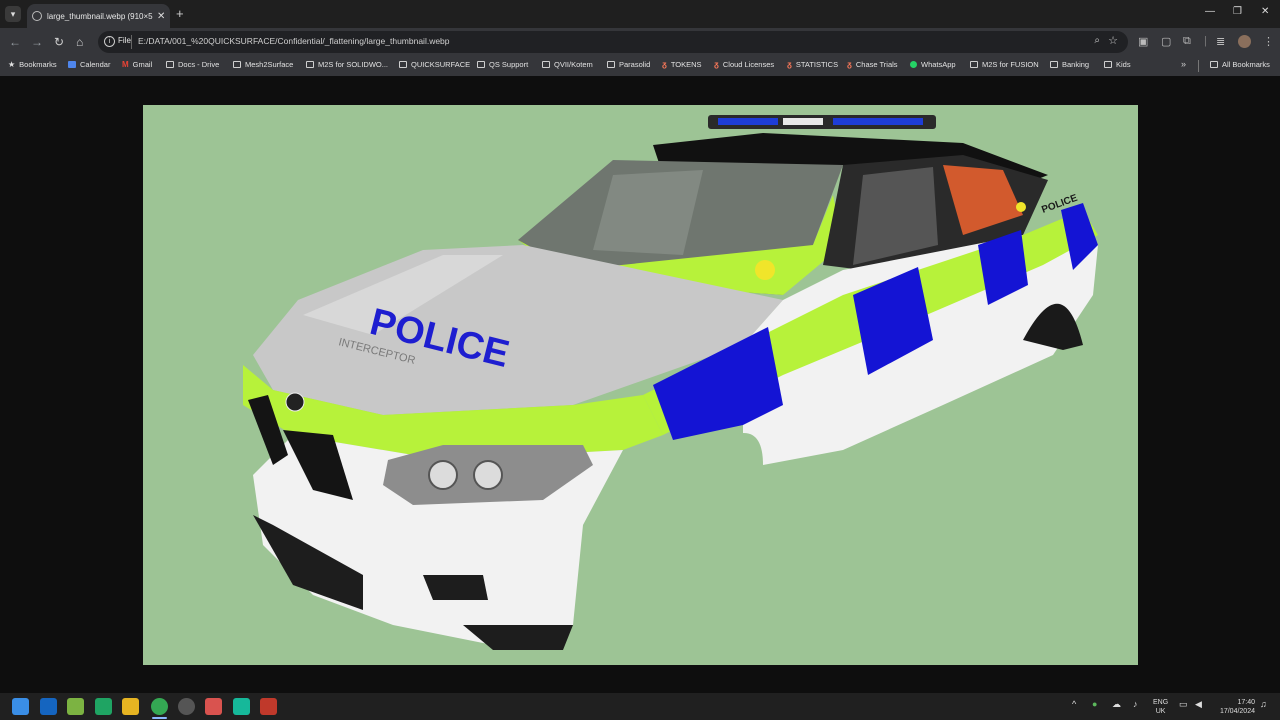 The height and width of the screenshot is (720, 1280). Describe the element at coordinates (1097, 40) in the screenshot. I see `zoom-icon: ⌕` at that location.